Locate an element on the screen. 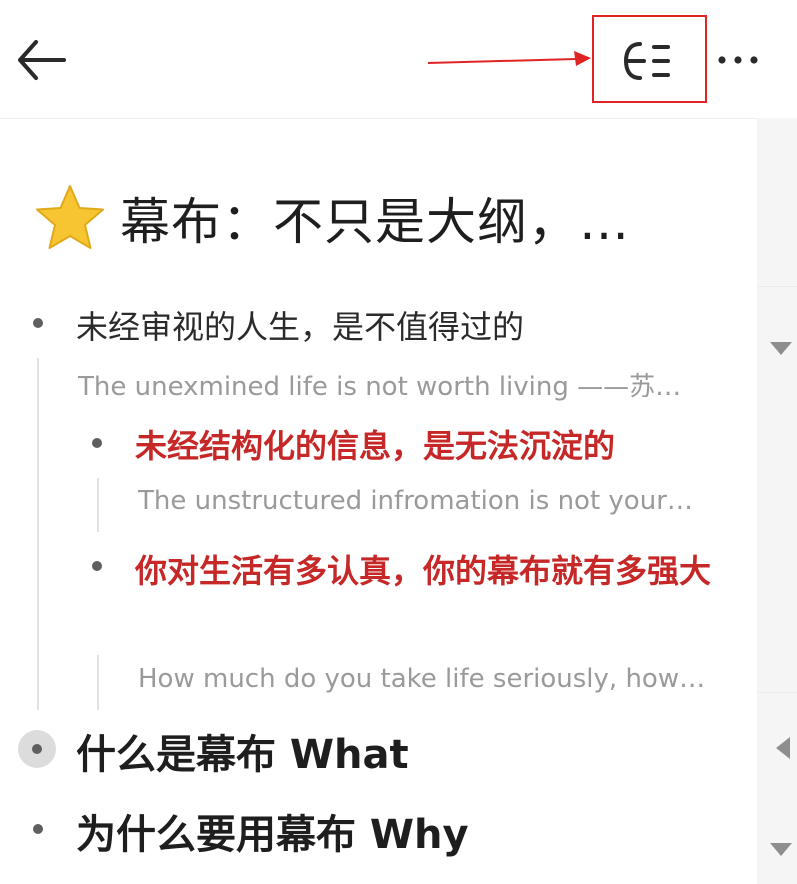 This screenshot has height=884, width=797. collapsed-bullet-point is located at coordinates (37, 749).